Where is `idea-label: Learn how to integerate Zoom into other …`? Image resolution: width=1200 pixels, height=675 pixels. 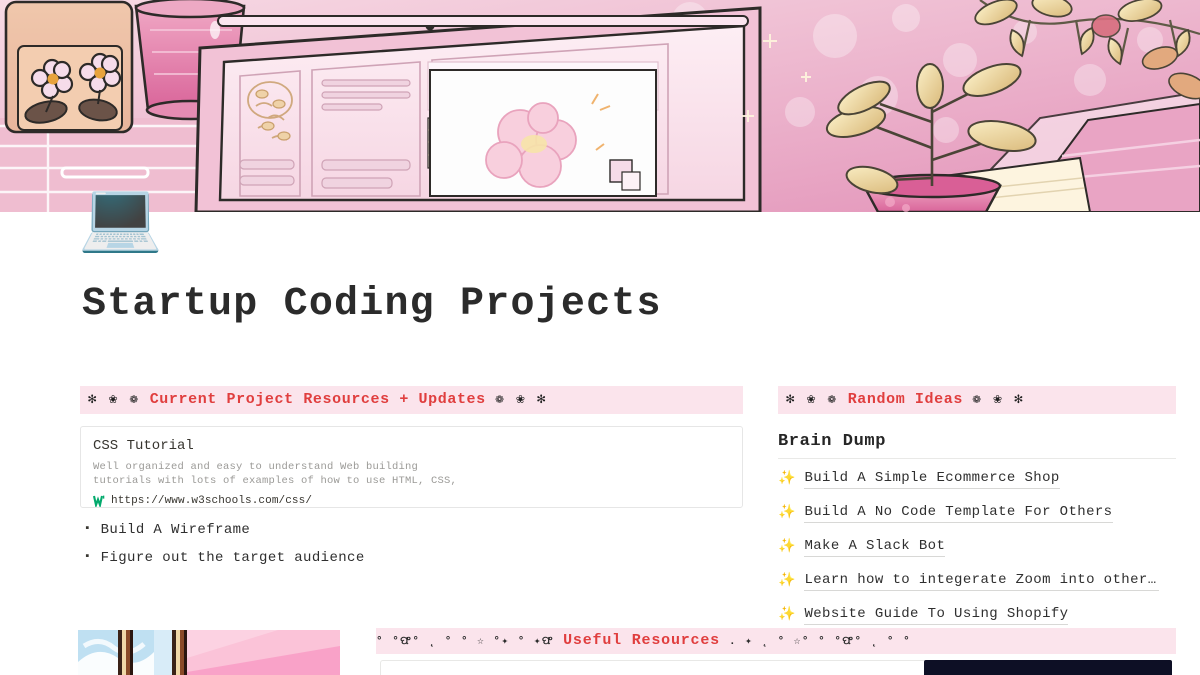
idea-label: Learn how to integerate Zoom into other … is located at coordinates (982, 581).